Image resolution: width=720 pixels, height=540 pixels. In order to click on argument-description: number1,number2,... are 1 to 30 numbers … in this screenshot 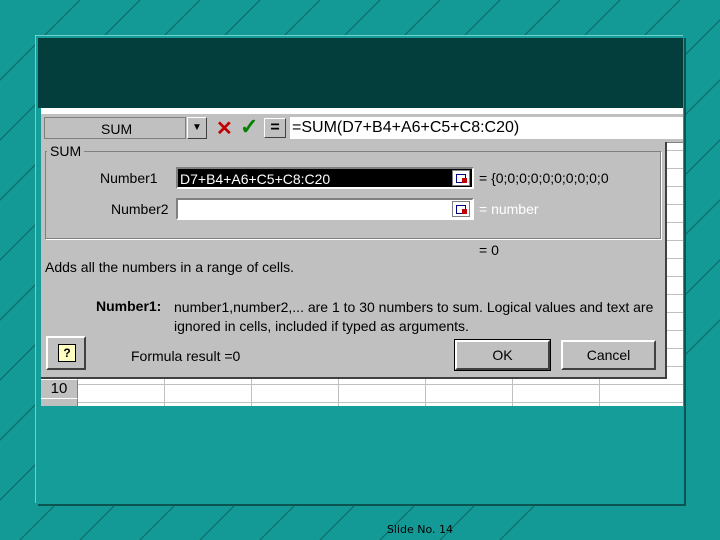, I will do `click(414, 316)`.